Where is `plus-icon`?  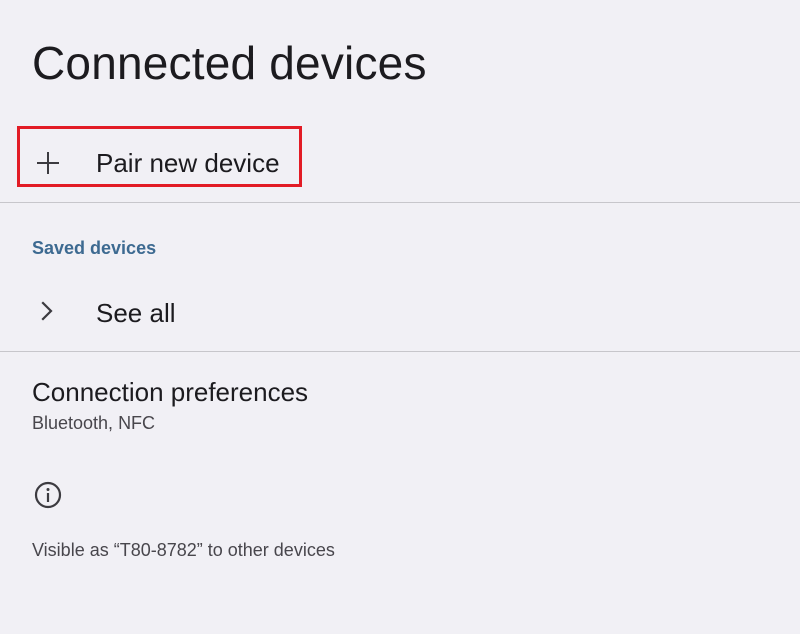
plus-icon is located at coordinates (48, 163).